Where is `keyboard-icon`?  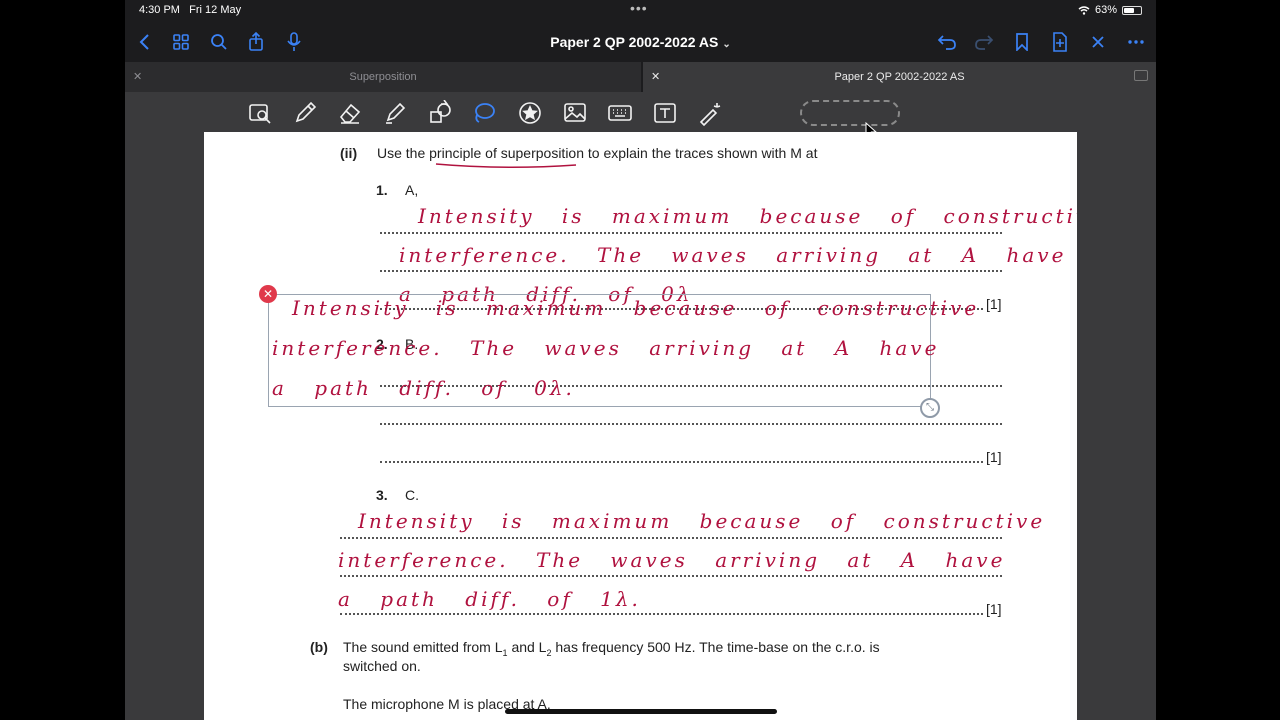 keyboard-icon is located at coordinates (620, 113).